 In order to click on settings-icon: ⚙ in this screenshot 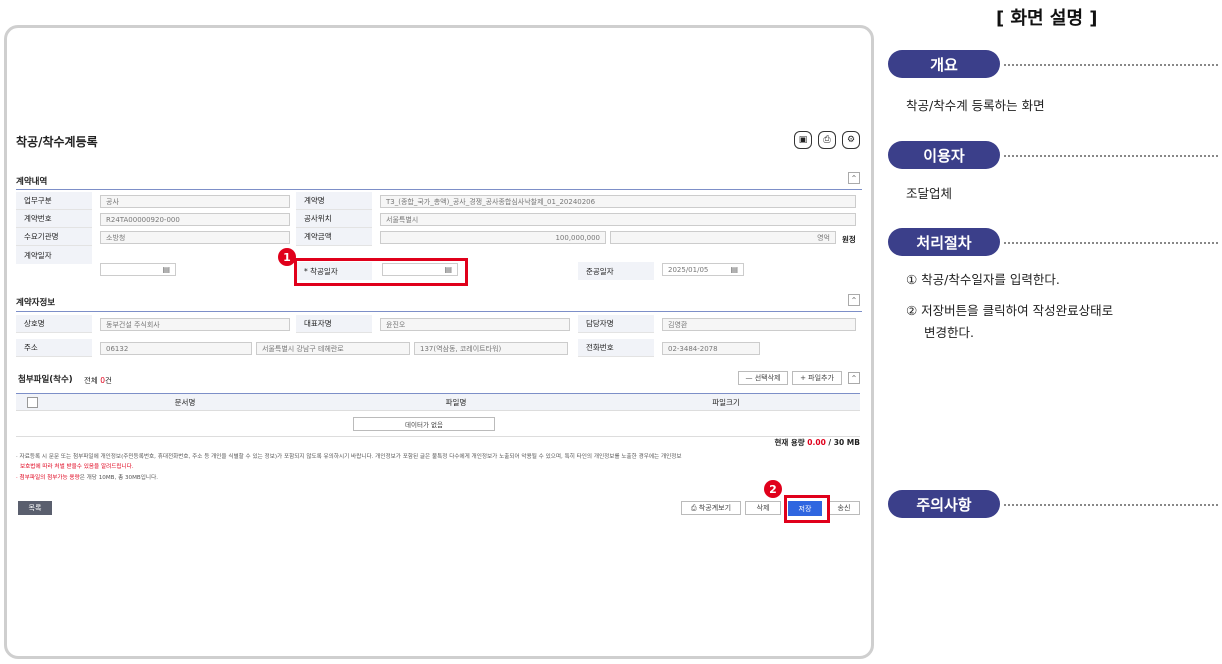, I will do `click(851, 140)`.